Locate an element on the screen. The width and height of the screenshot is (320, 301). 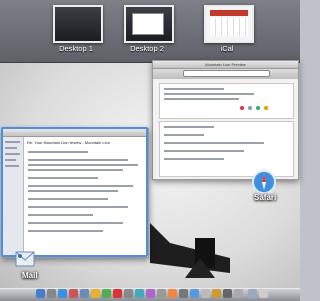
safari-address-bar is located at coordinates (226, 73).